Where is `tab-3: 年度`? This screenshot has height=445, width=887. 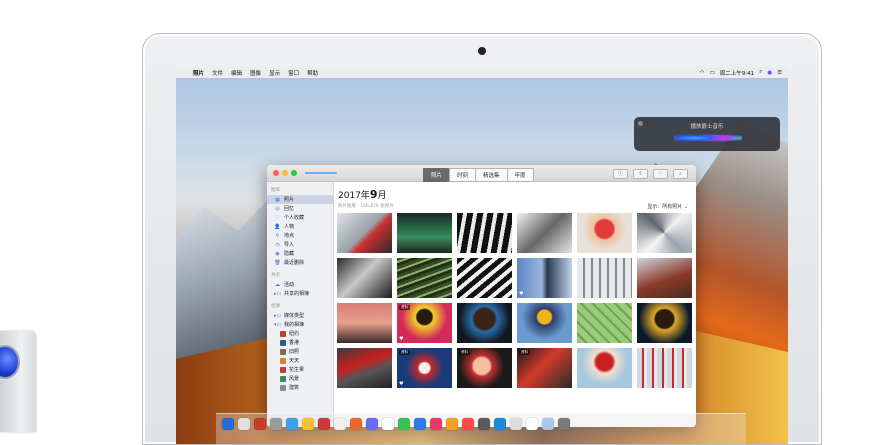
tab-3: 年度 is located at coordinates (520, 175).